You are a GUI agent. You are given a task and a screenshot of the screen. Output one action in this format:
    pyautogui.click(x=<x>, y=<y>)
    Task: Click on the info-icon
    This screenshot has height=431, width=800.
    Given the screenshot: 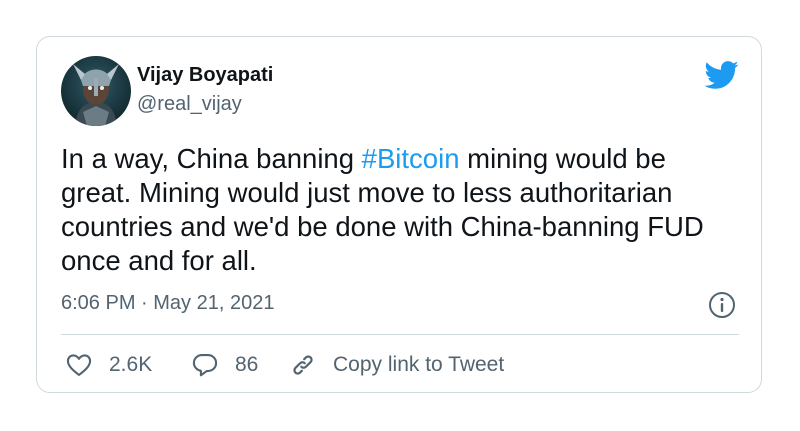 What is the action you would take?
    pyautogui.click(x=722, y=305)
    